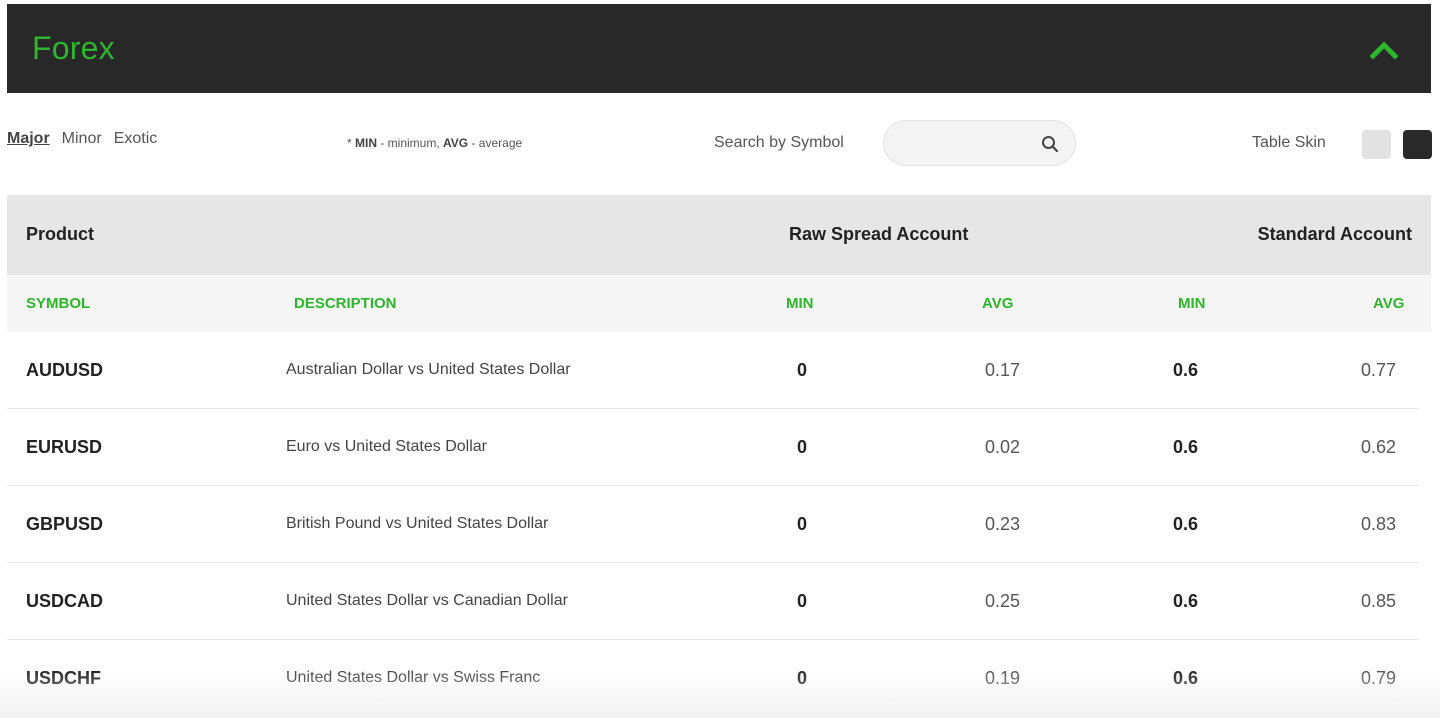 This screenshot has height=718, width=1440. What do you see at coordinates (64, 447) in the screenshot?
I see `cell-symbol: EURUSD` at bounding box center [64, 447].